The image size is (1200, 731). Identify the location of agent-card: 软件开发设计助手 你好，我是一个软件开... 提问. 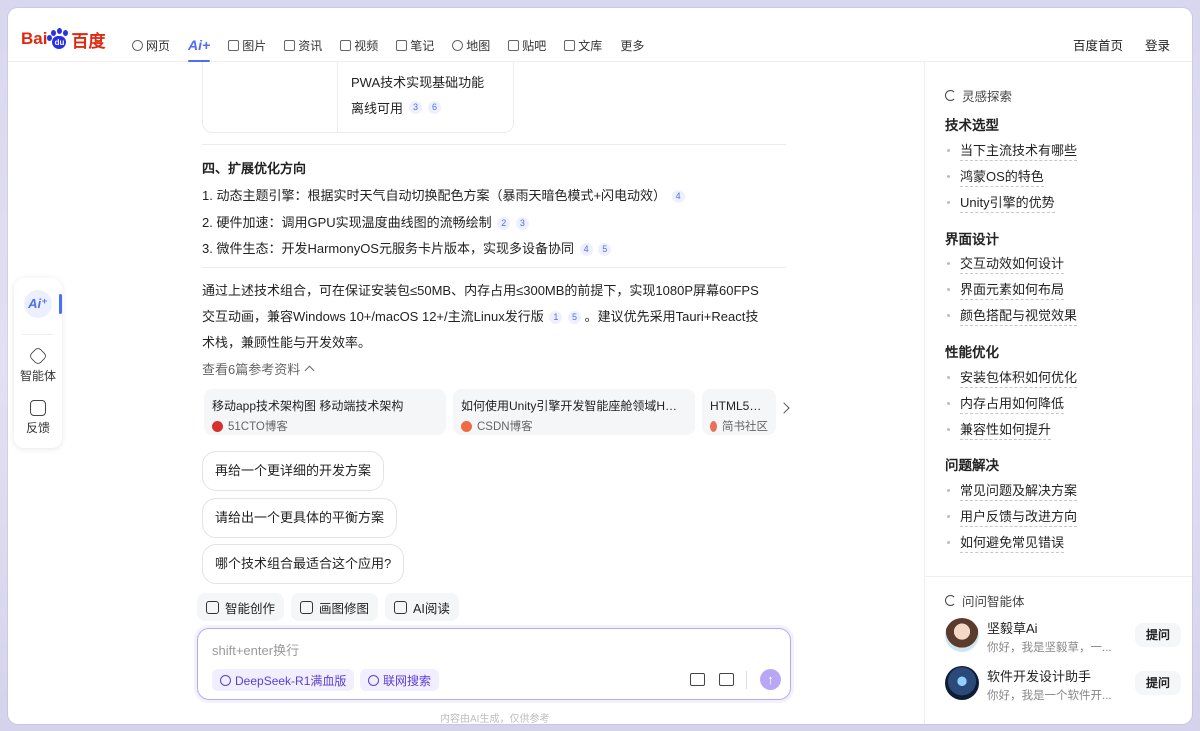
(1063, 686).